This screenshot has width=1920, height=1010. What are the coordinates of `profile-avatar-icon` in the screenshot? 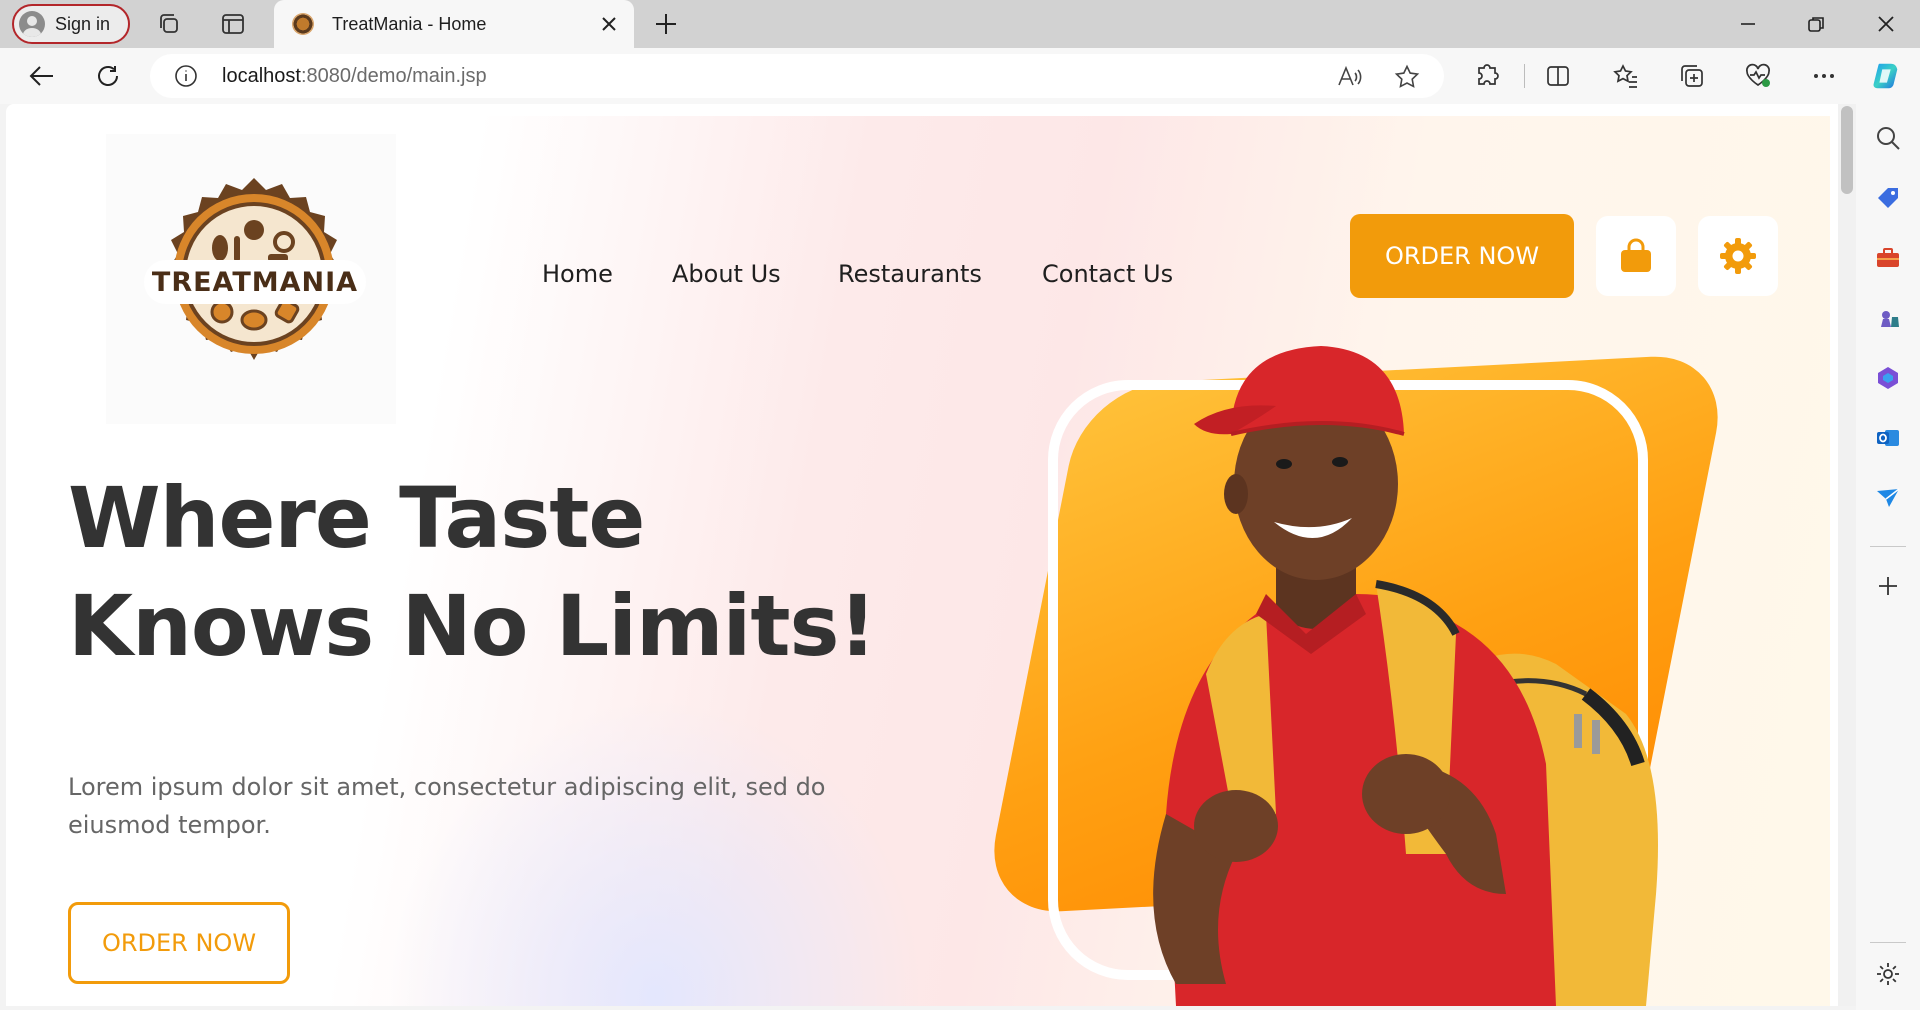 It's located at (32, 24).